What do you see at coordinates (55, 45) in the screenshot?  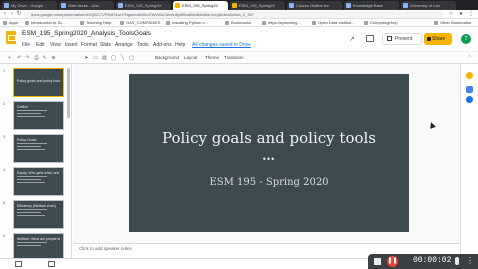 I see `menu-view: View` at bounding box center [55, 45].